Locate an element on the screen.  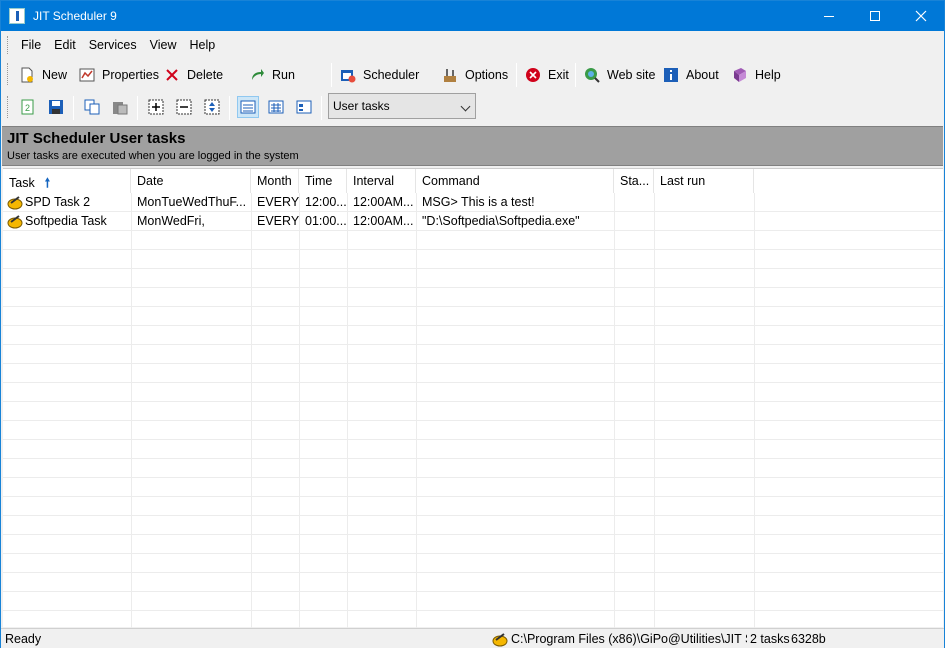
menu-edit: Edit is located at coordinates (65, 45).